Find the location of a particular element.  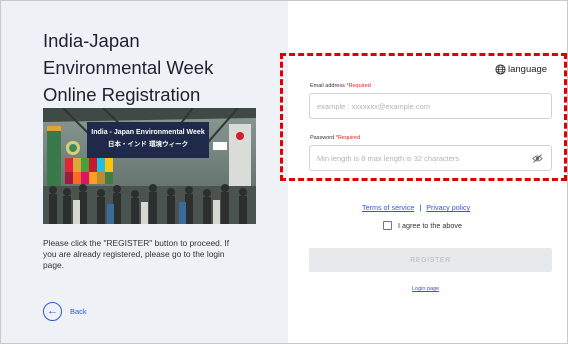

banner-line-2: 日本・インド 環境ウィーク is located at coordinates (148, 143).